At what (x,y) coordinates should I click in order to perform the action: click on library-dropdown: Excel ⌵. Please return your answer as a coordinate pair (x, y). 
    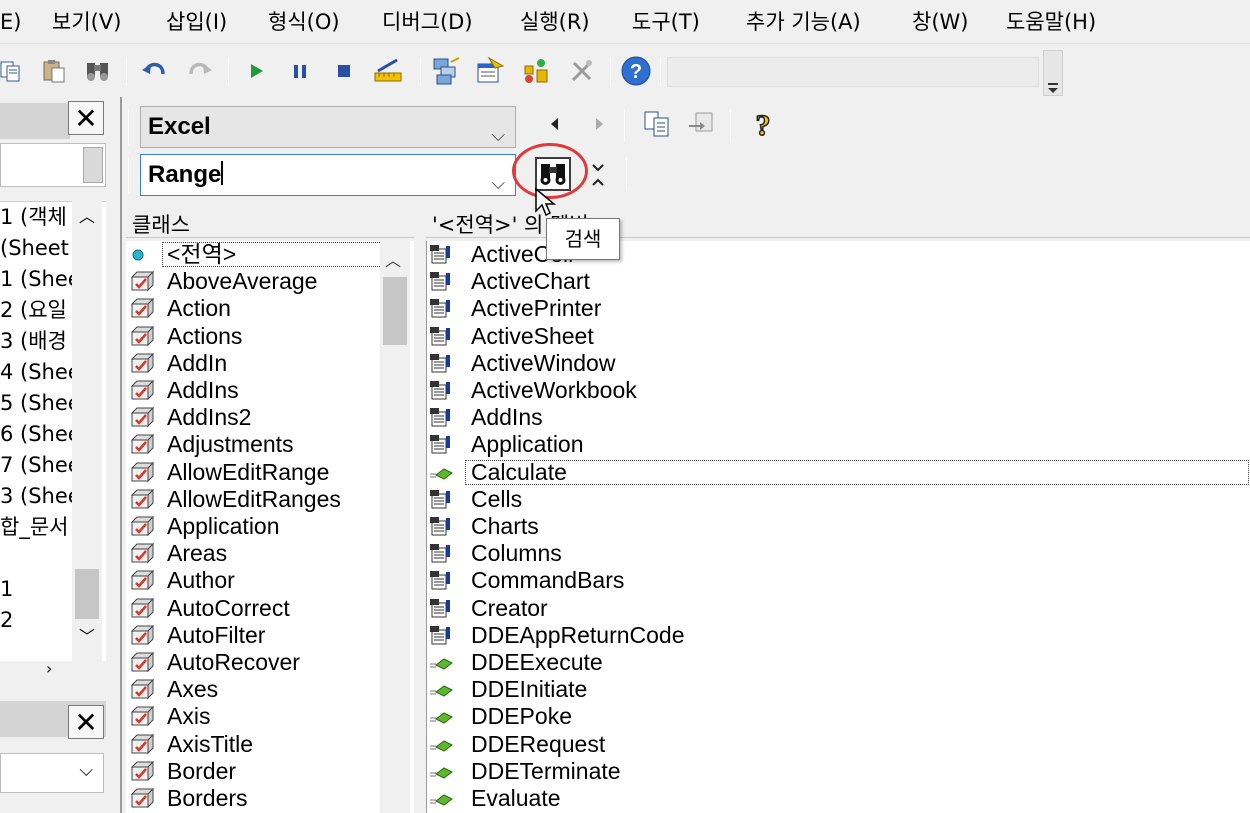
    Looking at the image, I should click on (328, 127).